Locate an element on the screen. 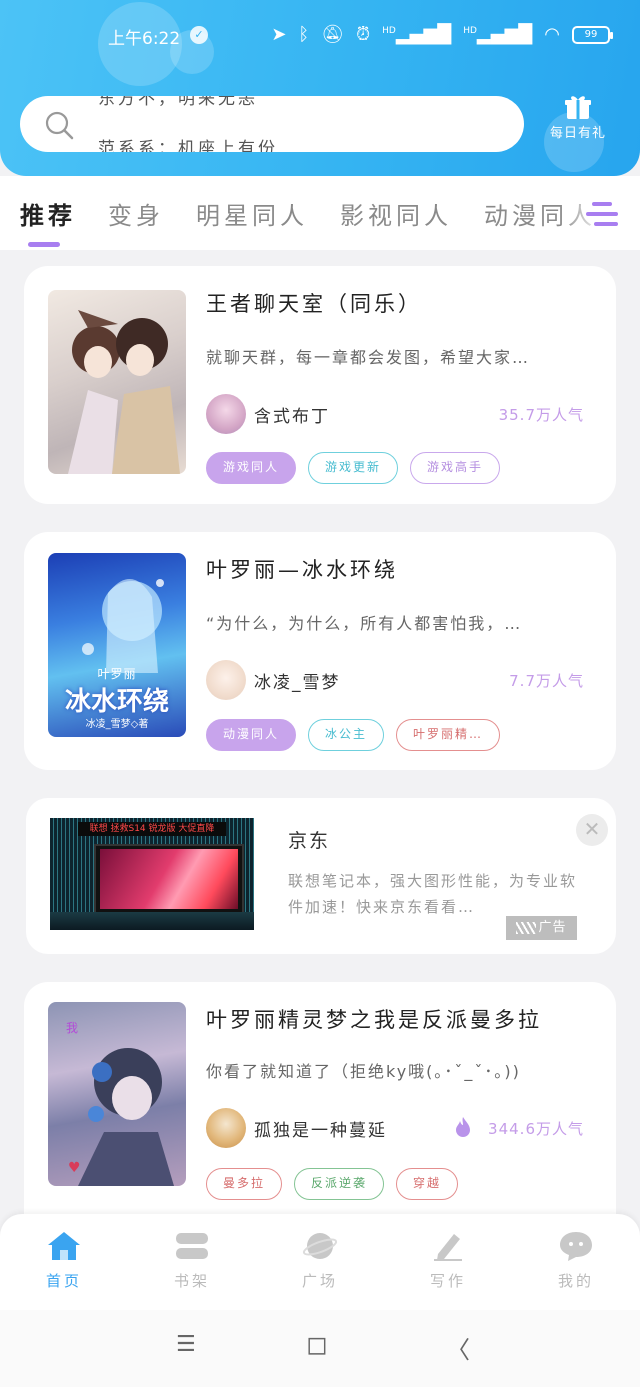 This screenshot has width=640, height=1387. nav-write: 写作 is located at coordinates (448, 1260).